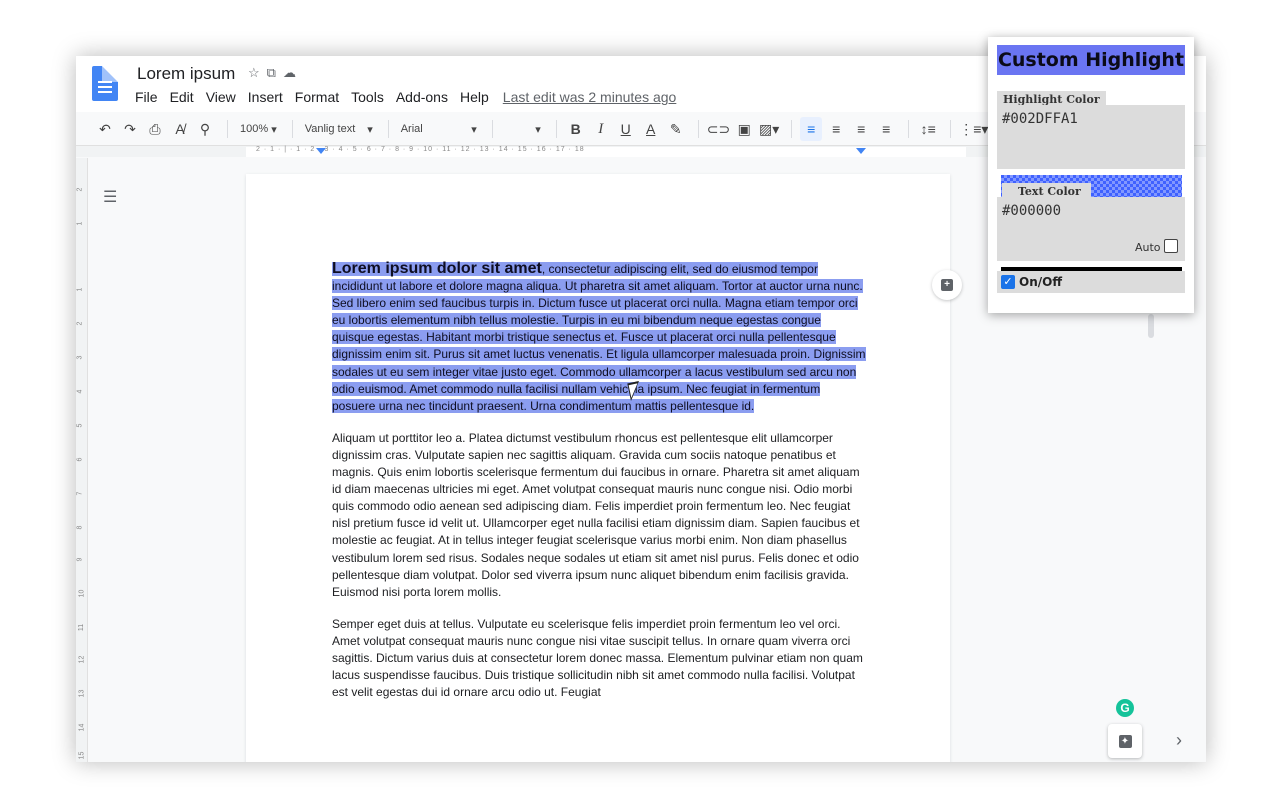 This screenshot has height=800, width=1280. I want to click on align-left-icon: ≡, so click(811, 129).